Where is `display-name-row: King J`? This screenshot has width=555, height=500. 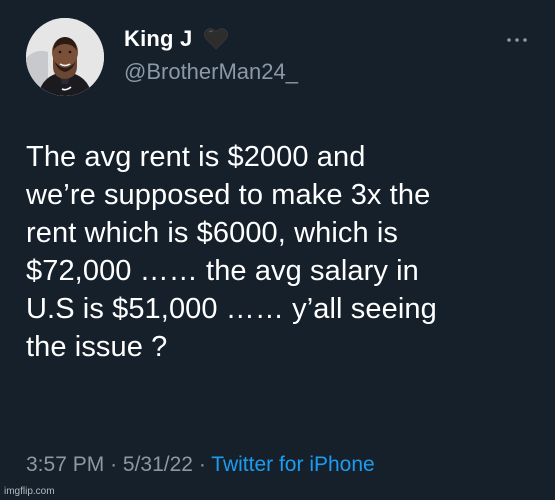 display-name-row: King J is located at coordinates (176, 39).